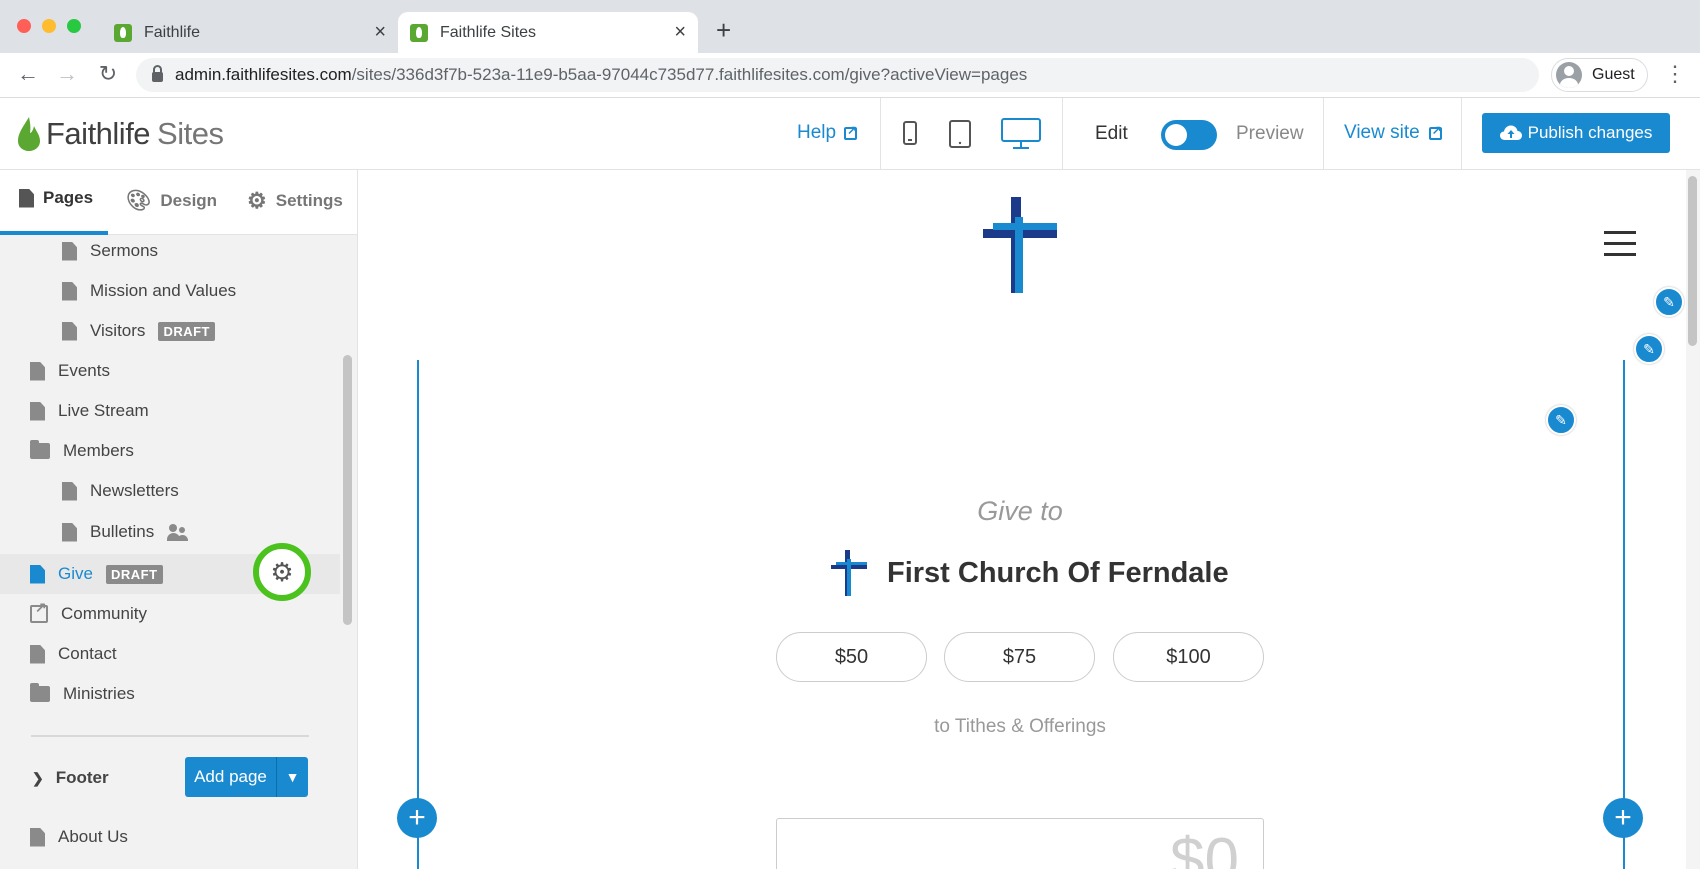  I want to click on draft-badge: DRAFT, so click(186, 331).